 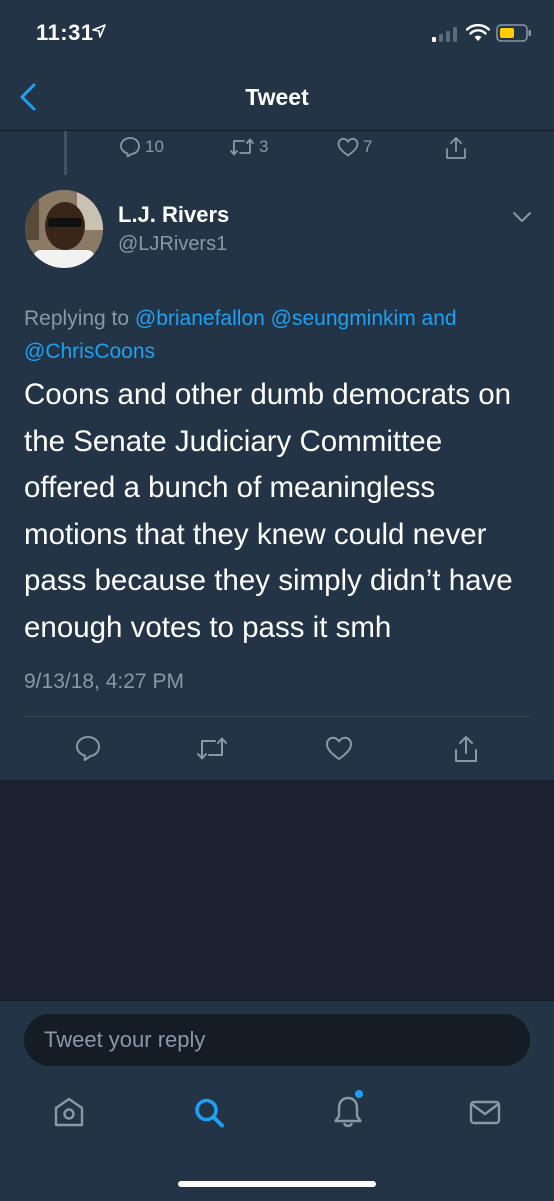 I want to click on cellular-signal-icon, so click(x=444, y=34).